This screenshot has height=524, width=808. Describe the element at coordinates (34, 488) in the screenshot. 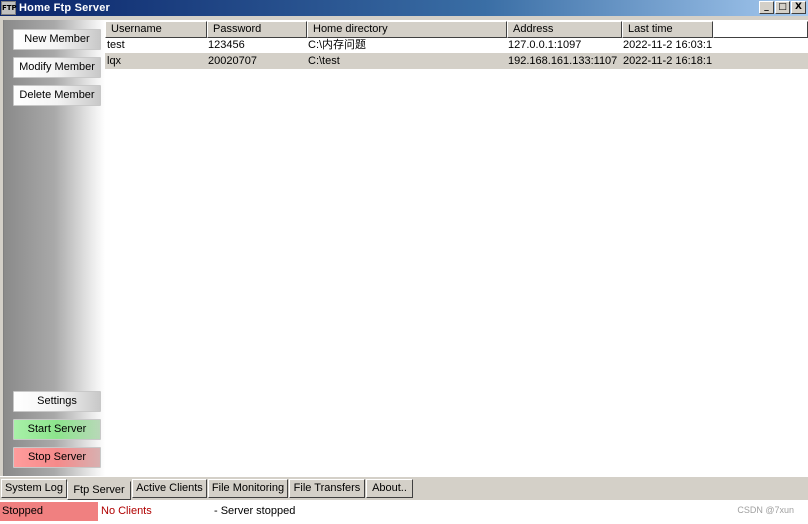

I see `tab-system-log: System Log` at that location.